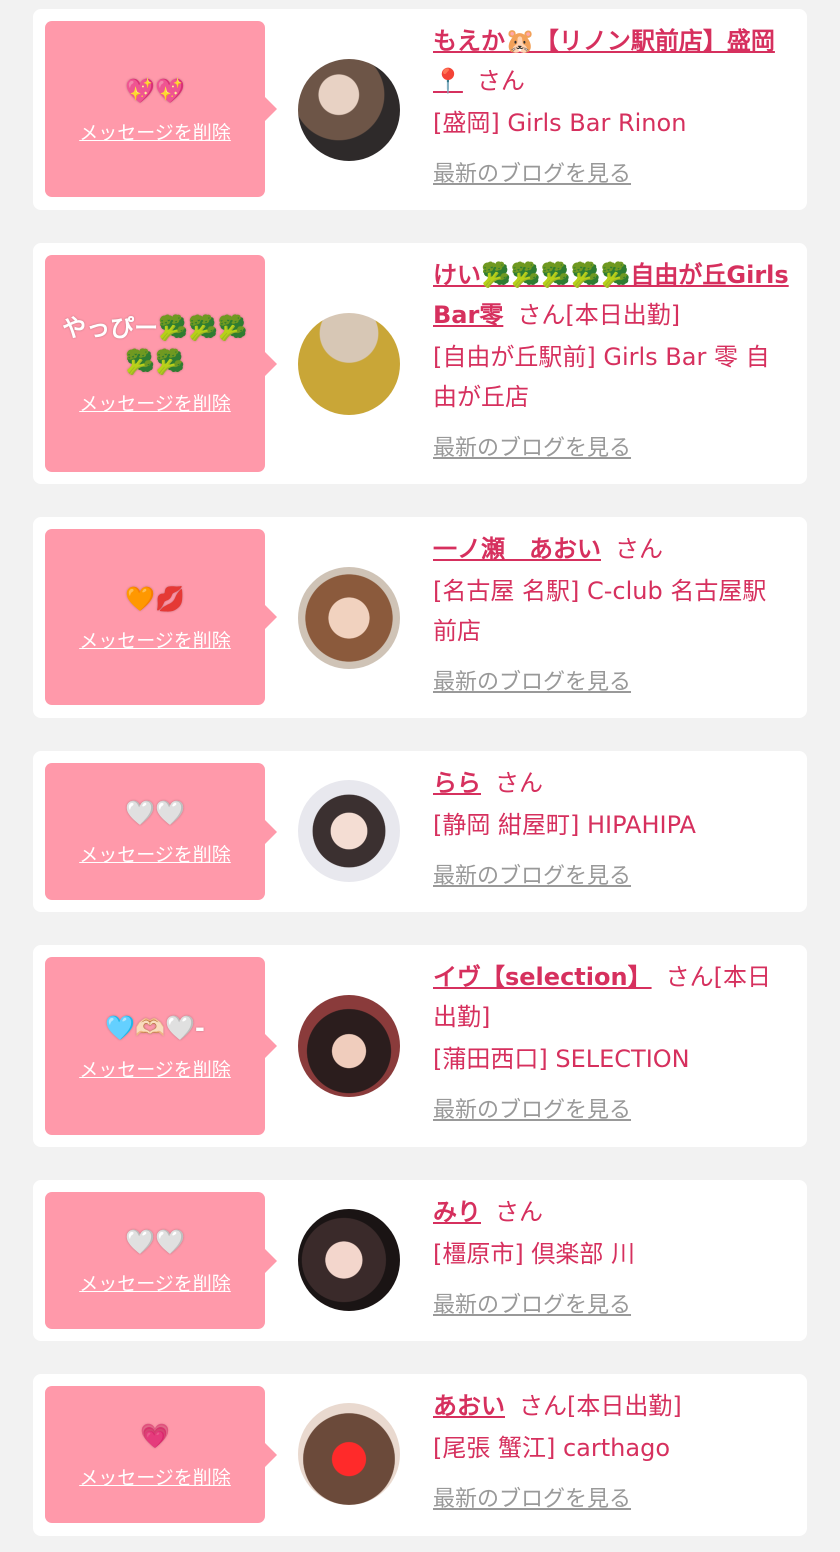 The height and width of the screenshot is (1552, 840). Describe the element at coordinates (155, 1436) in the screenshot. I see `message-text: 💗` at that location.